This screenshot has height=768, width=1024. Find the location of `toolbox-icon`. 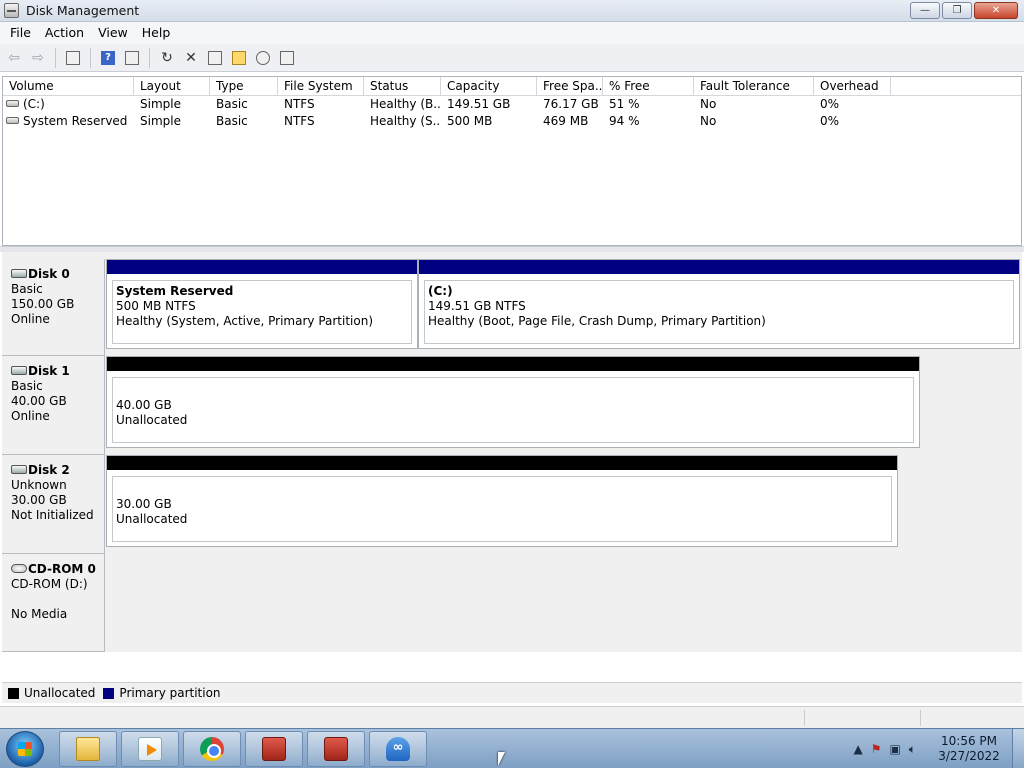

toolbox-icon is located at coordinates (274, 749).